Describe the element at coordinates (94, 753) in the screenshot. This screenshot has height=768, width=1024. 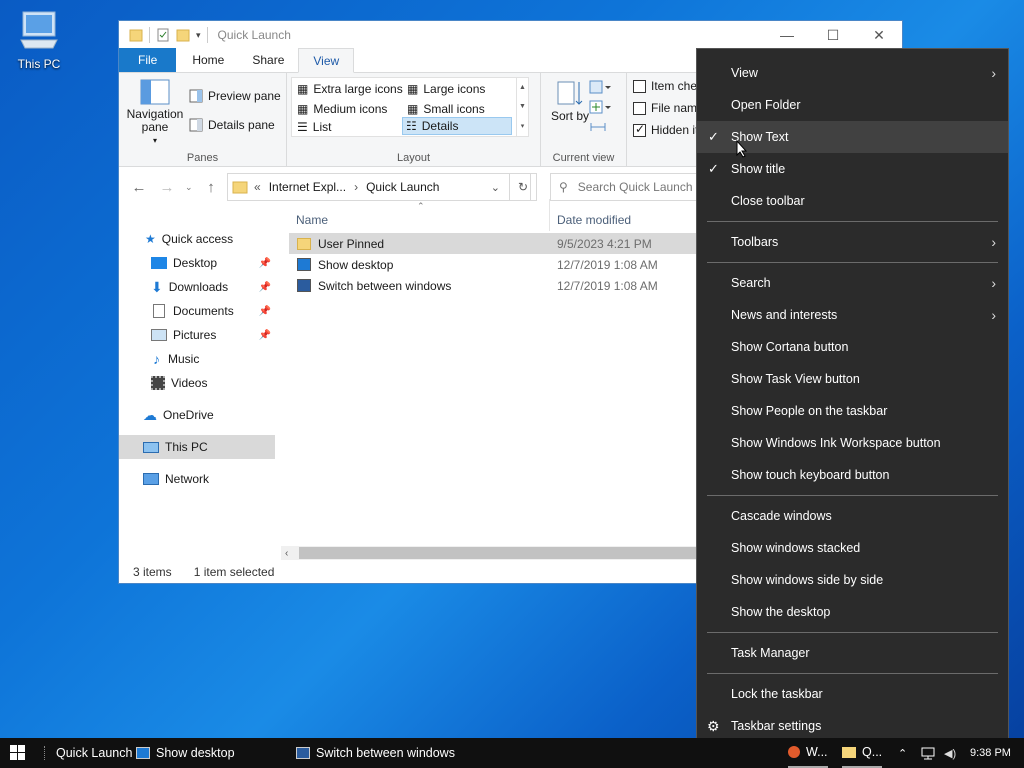
I see `quick-launch-toolbar-title: Quick Launch` at that location.